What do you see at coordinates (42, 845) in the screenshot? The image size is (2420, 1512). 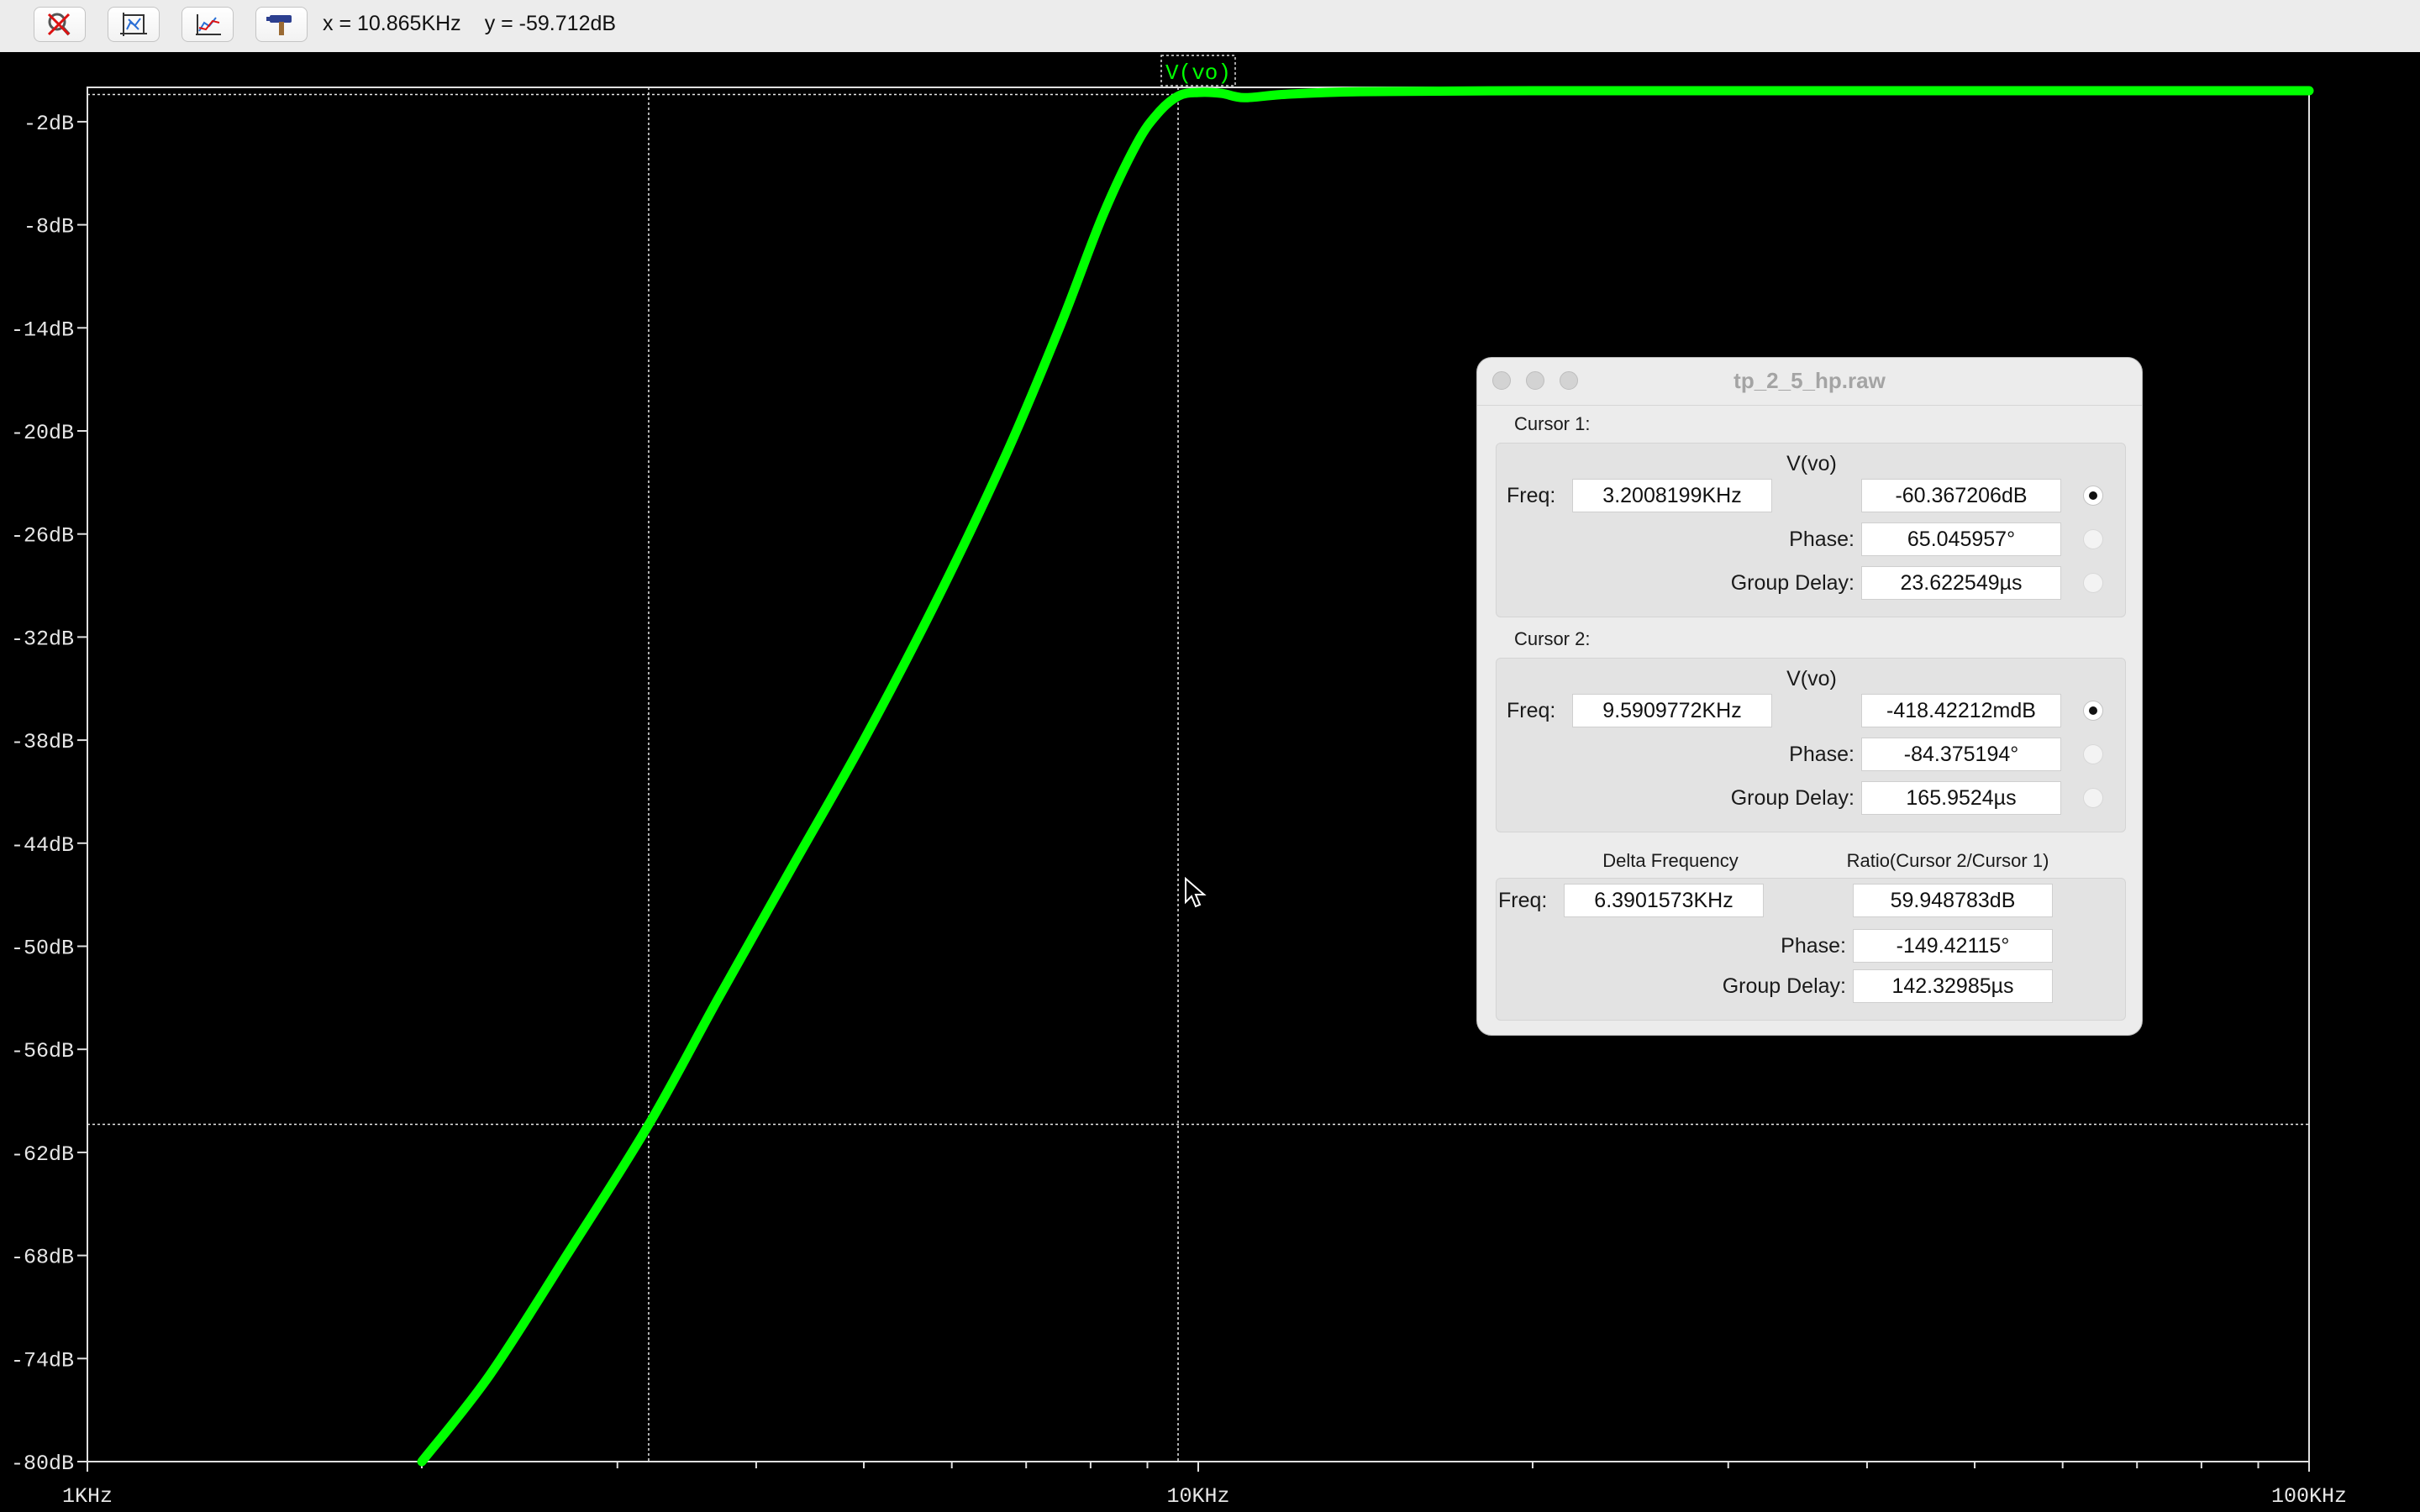 I see `y-tick-label: -44dB` at bounding box center [42, 845].